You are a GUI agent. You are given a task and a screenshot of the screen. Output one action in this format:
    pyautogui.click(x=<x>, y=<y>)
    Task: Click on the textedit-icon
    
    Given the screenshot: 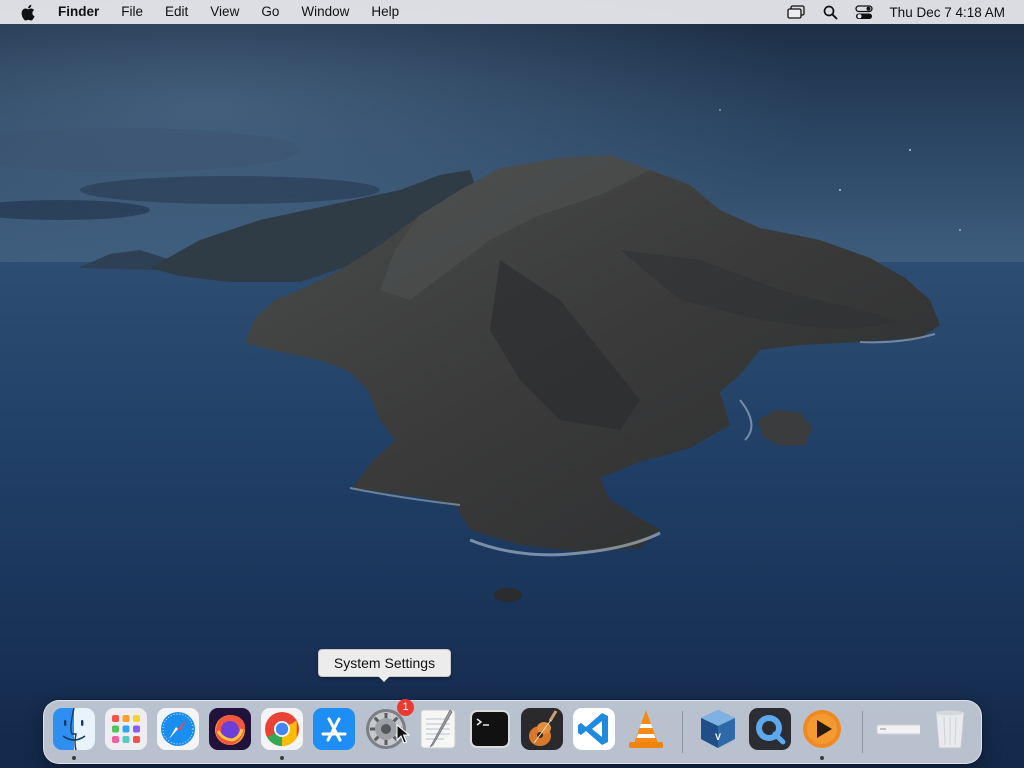 What is the action you would take?
    pyautogui.click(x=438, y=729)
    